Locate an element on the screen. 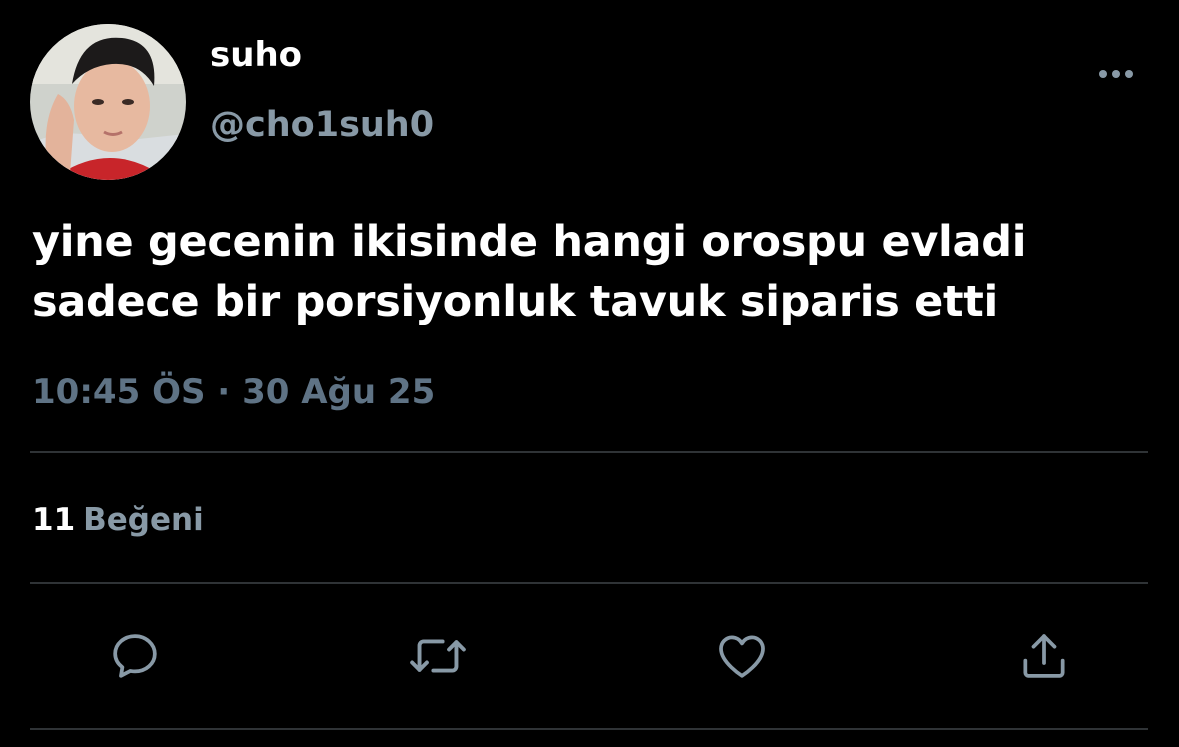 Image resolution: width=1179 pixels, height=747 pixels. reply-icon is located at coordinates (135, 656).